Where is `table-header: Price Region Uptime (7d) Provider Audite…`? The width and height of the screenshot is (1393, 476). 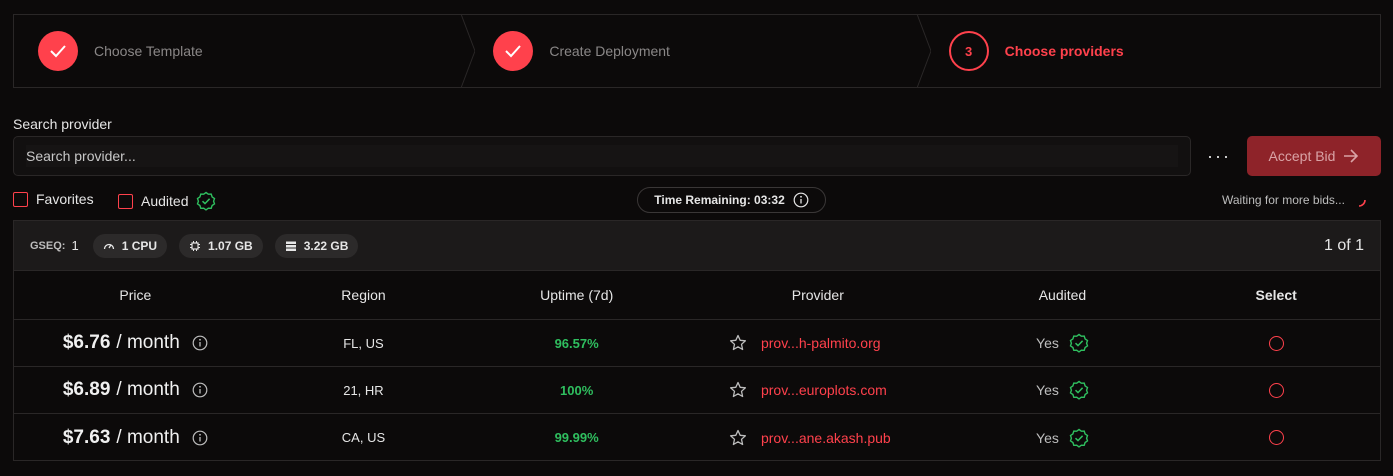
table-header: Price Region Uptime (7d) Provider Audite… is located at coordinates (697, 295).